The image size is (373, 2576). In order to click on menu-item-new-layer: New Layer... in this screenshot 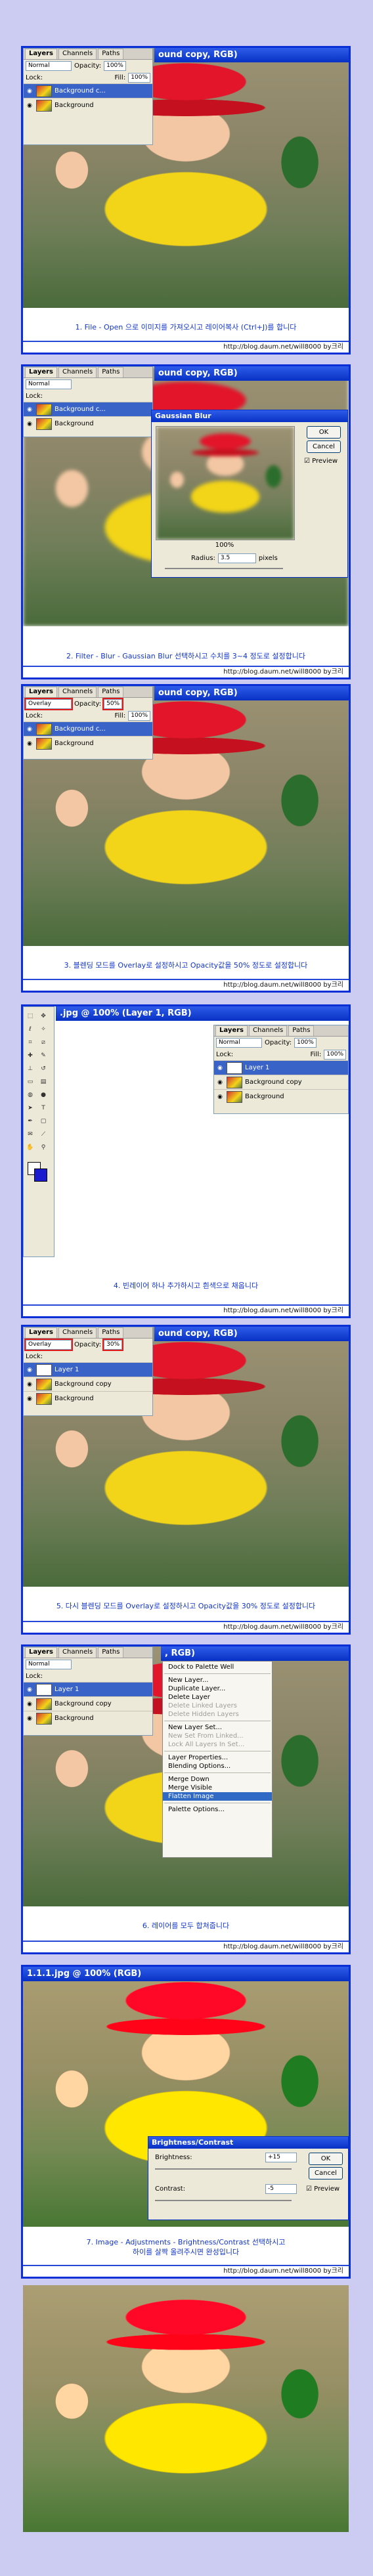, I will do `click(217, 1681)`.